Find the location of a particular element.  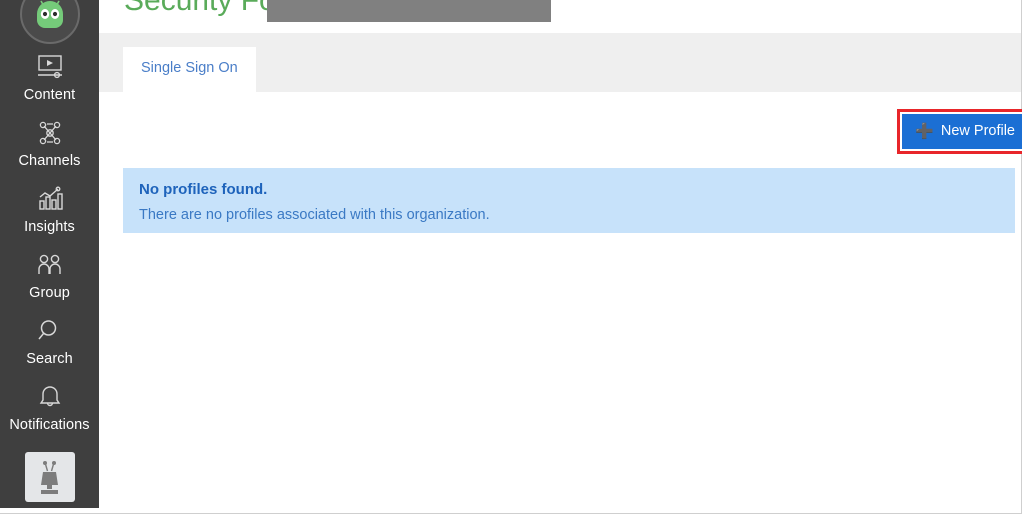

sidebar-item-notifications: Notifications is located at coordinates (49, 407).